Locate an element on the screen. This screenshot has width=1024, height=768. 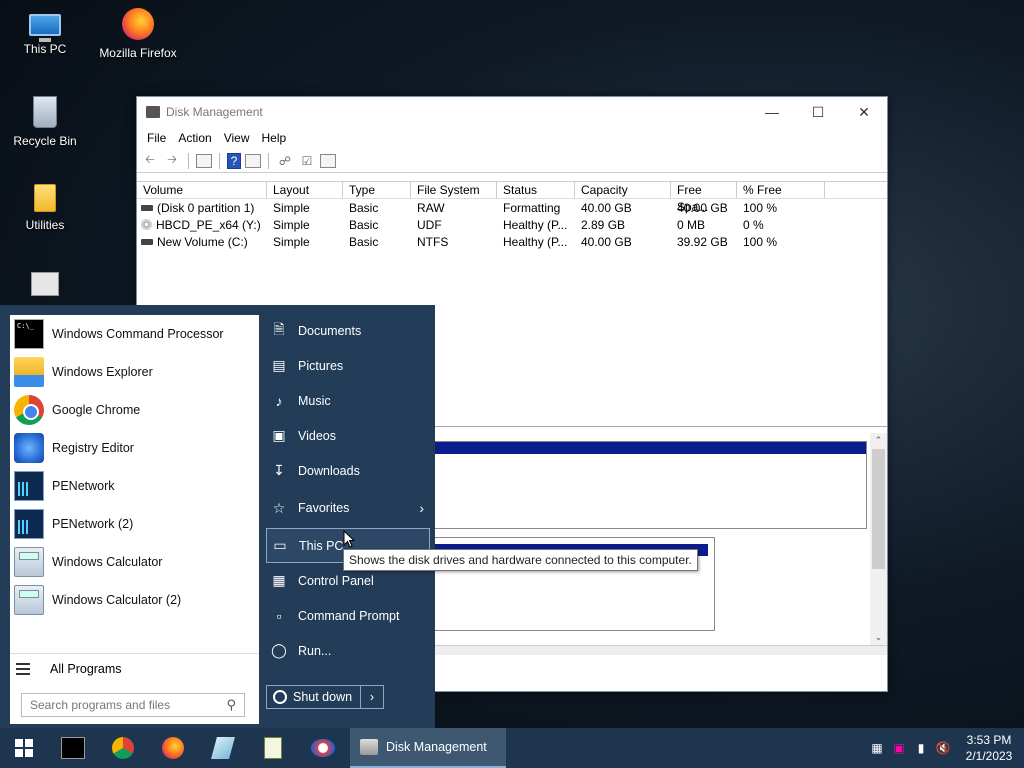
column-volume: Volume is located at coordinates (202, 190).